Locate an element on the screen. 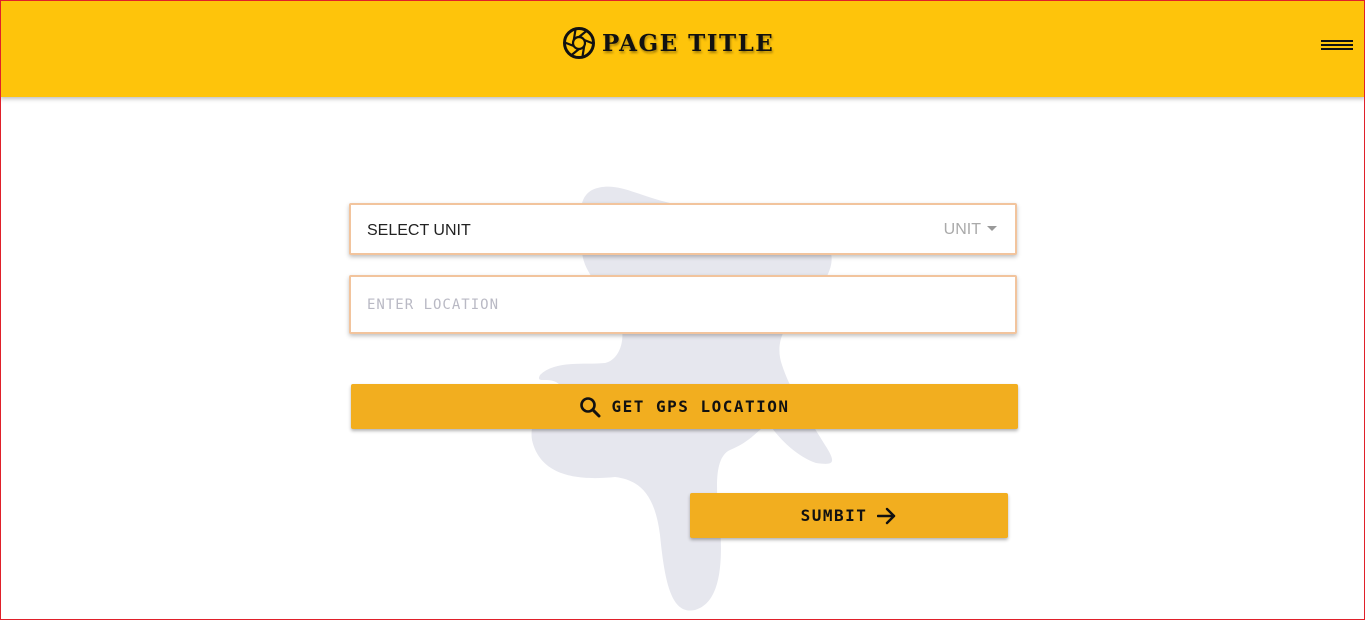  unit-dropdown: UNIT is located at coordinates (970, 230).